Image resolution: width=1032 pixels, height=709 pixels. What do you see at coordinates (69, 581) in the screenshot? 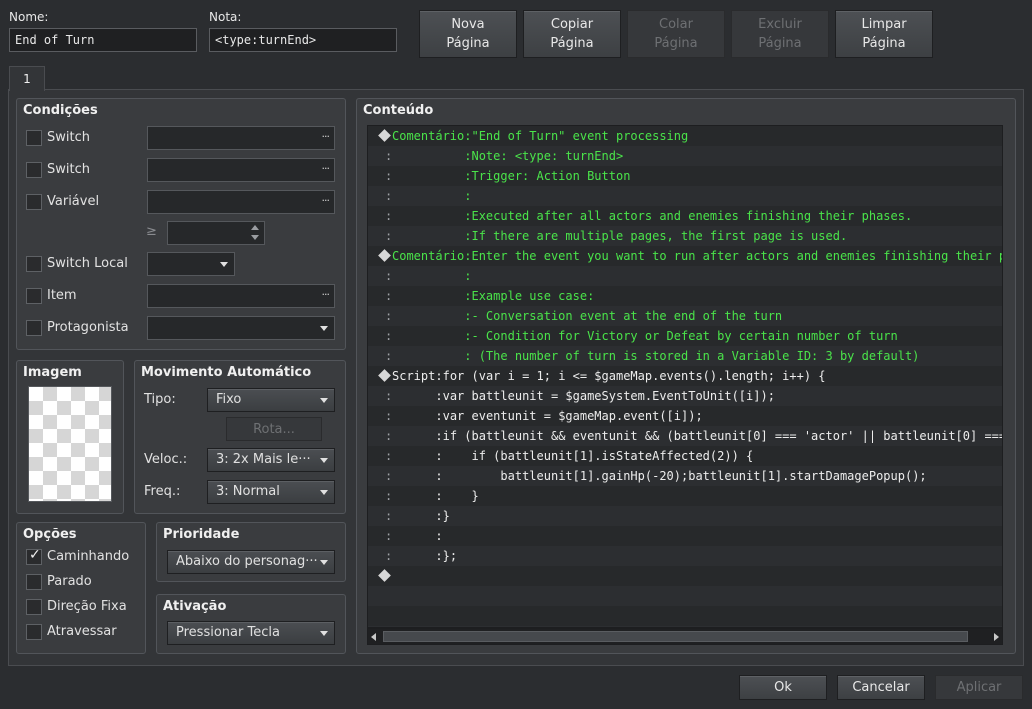
I see `stepping-label: Parado` at bounding box center [69, 581].